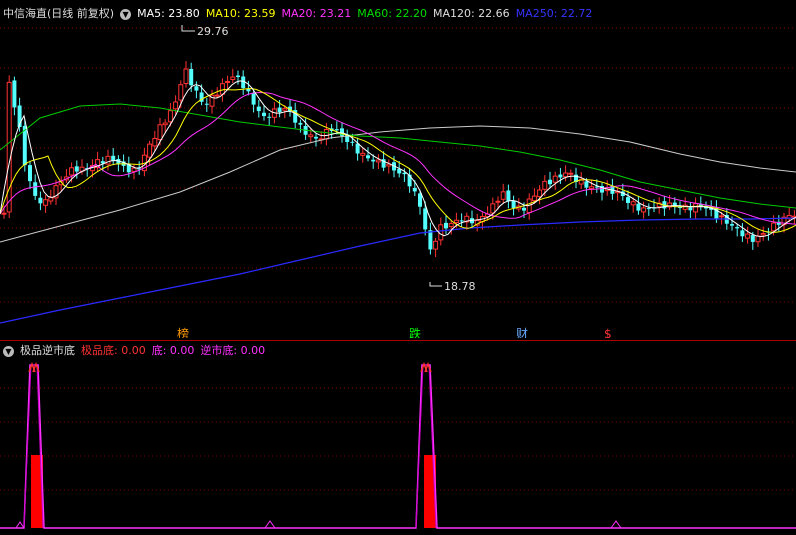 The image size is (796, 535). I want to click on chevron-down-icon: ▼, so click(8, 351).